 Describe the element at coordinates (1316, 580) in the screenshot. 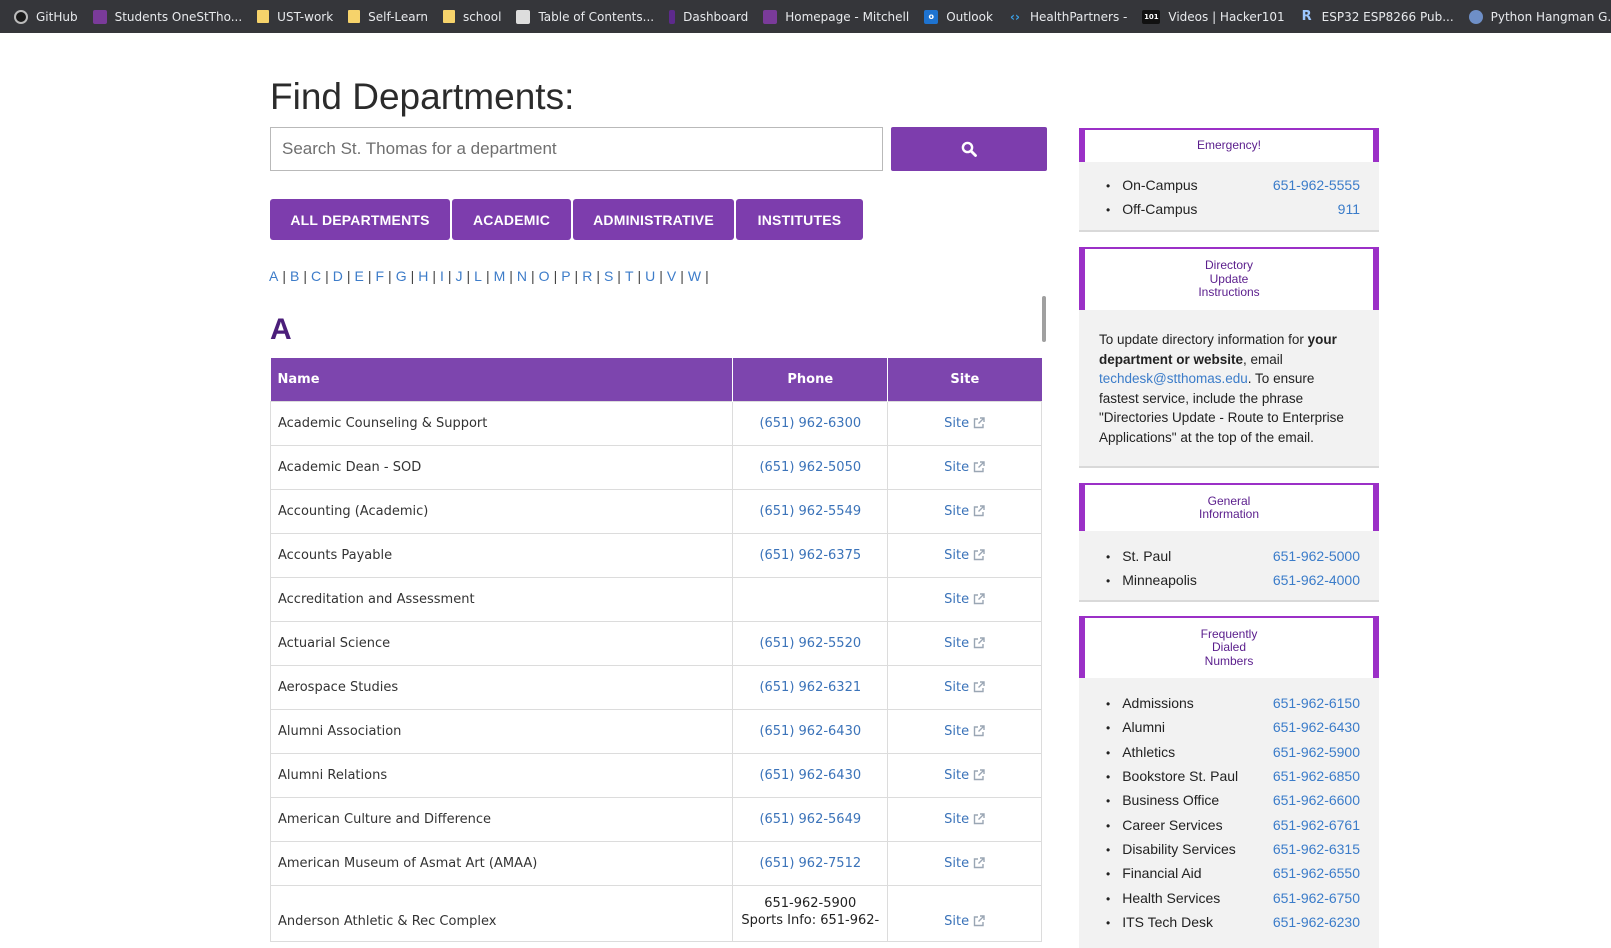

I see `contact-number-link: 651-962-4000` at that location.